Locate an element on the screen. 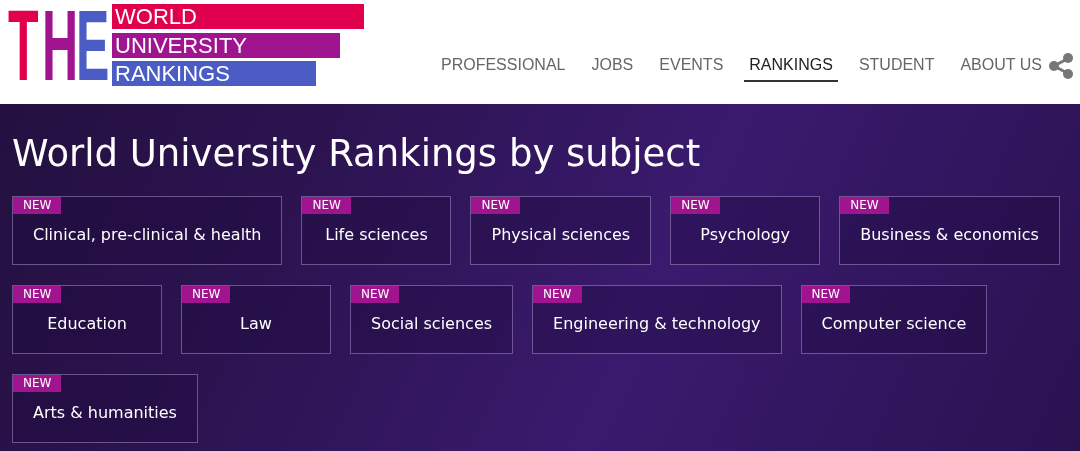  share-icon is located at coordinates (1060, 66).